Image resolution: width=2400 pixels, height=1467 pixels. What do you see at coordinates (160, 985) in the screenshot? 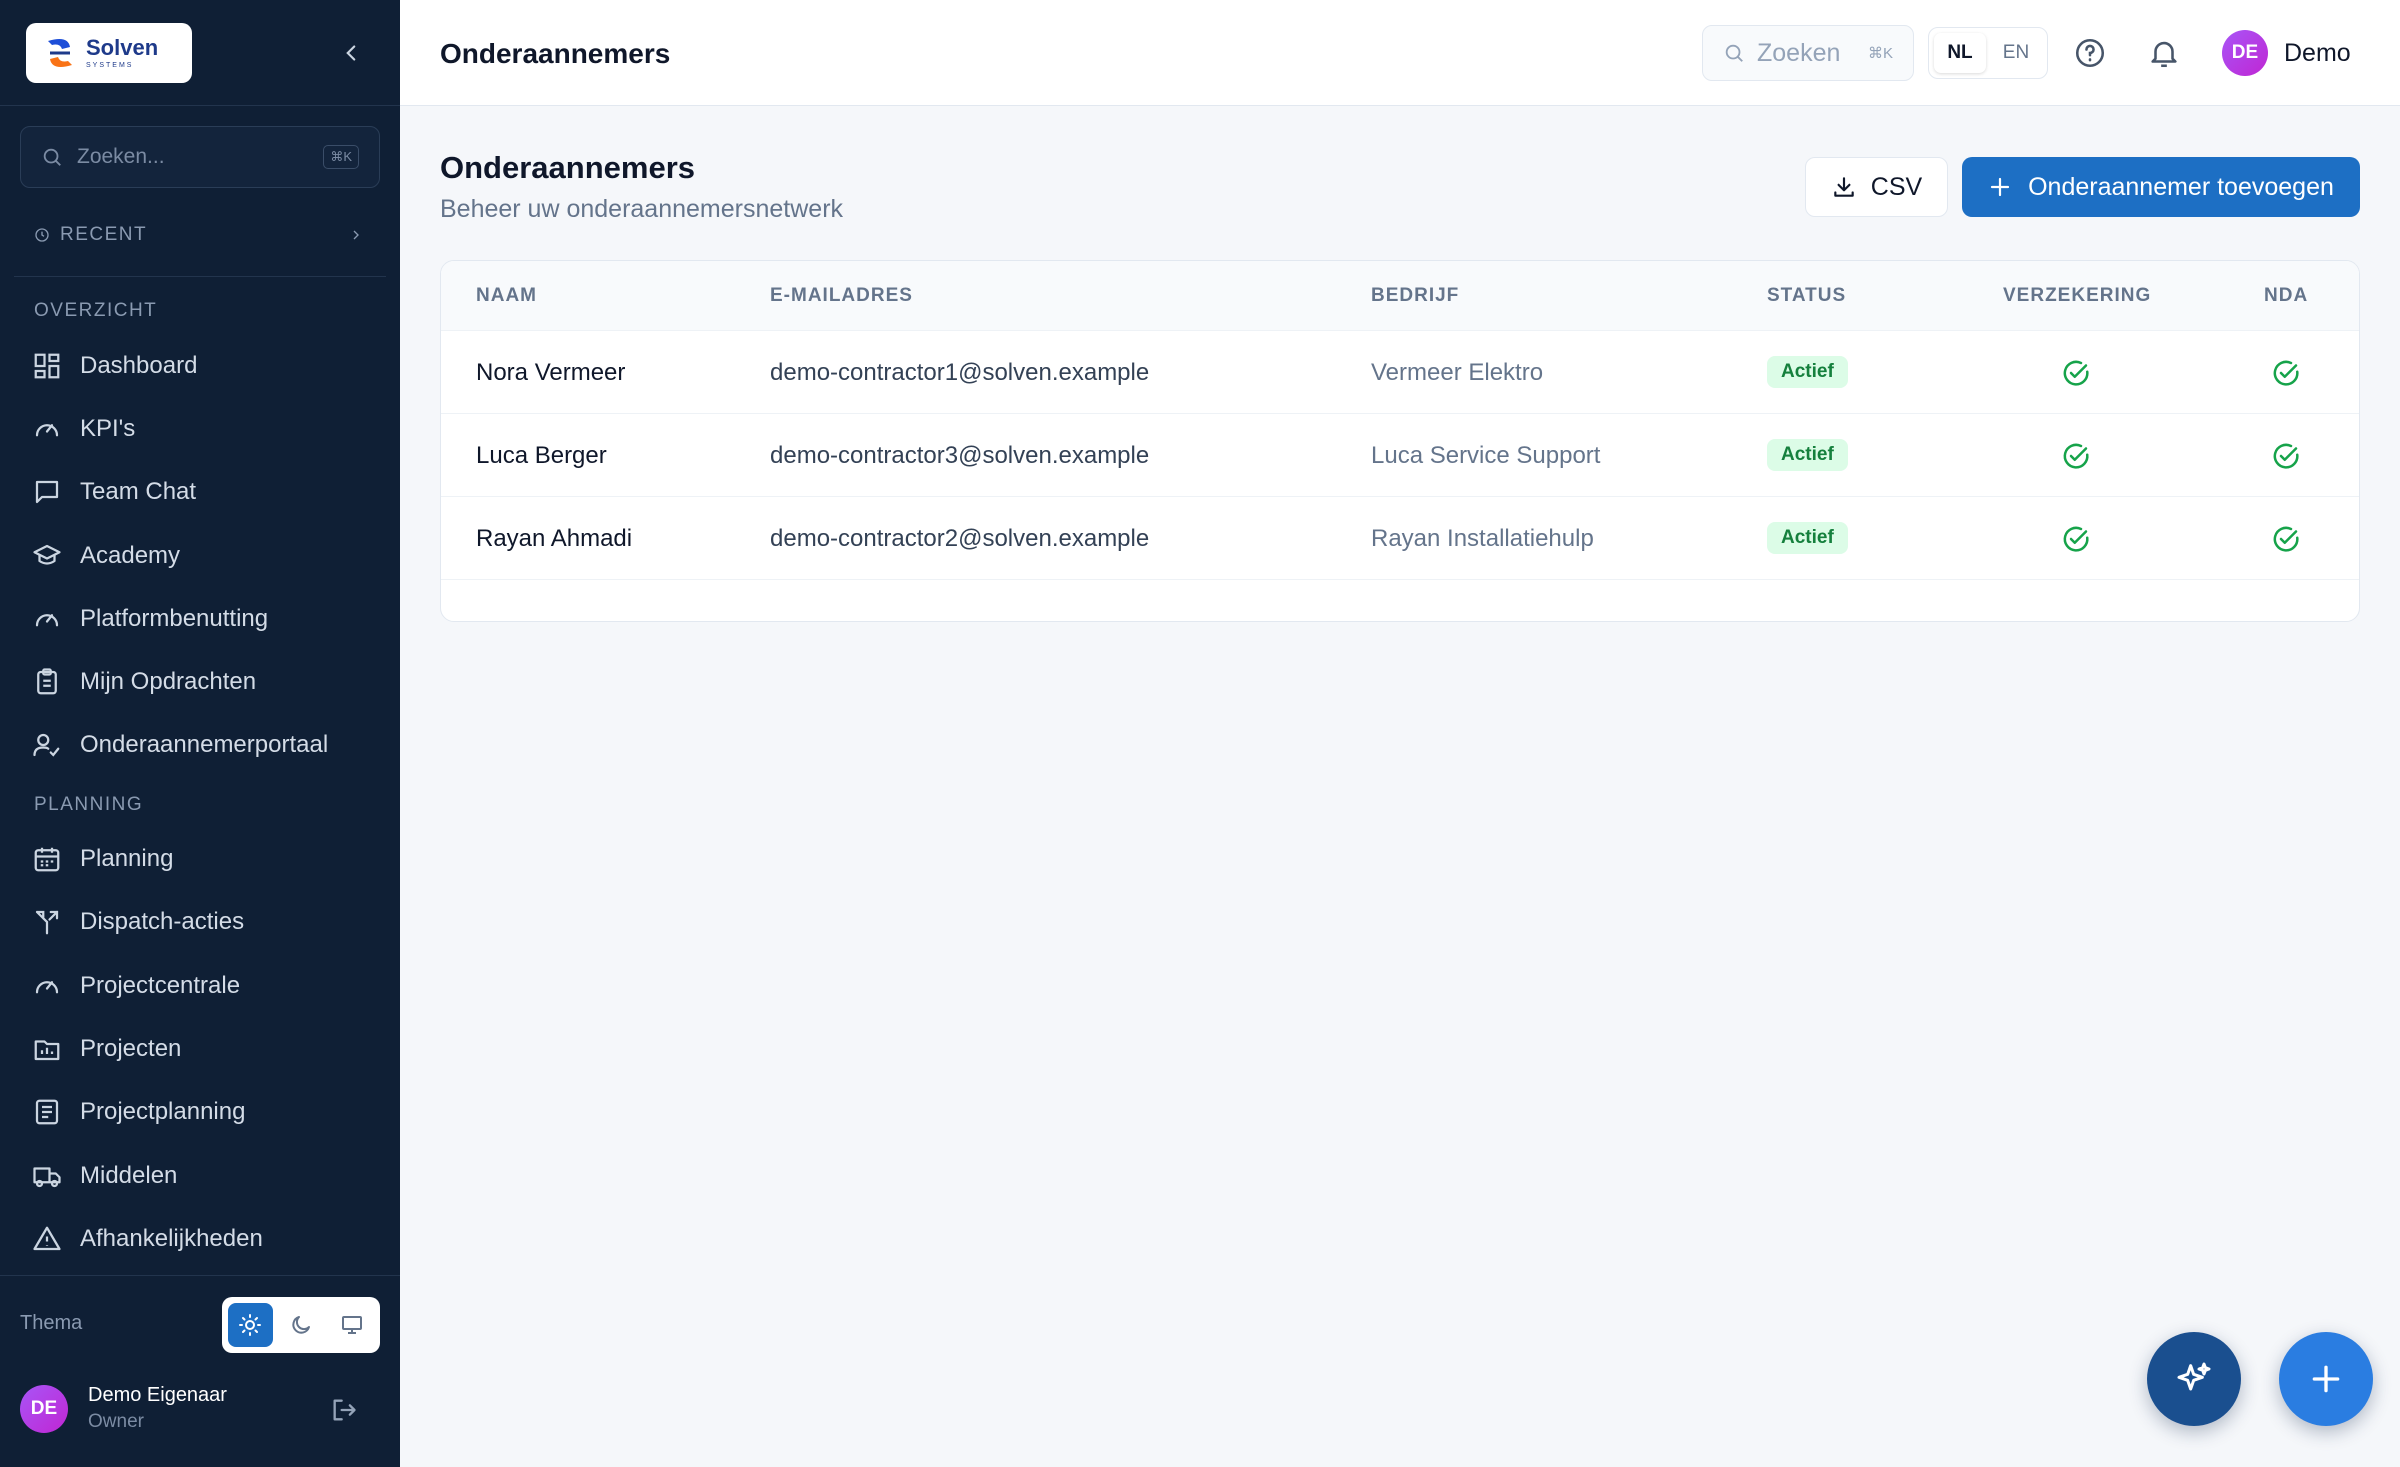
I see `sidebar-item-label: Projectcentrale` at bounding box center [160, 985].